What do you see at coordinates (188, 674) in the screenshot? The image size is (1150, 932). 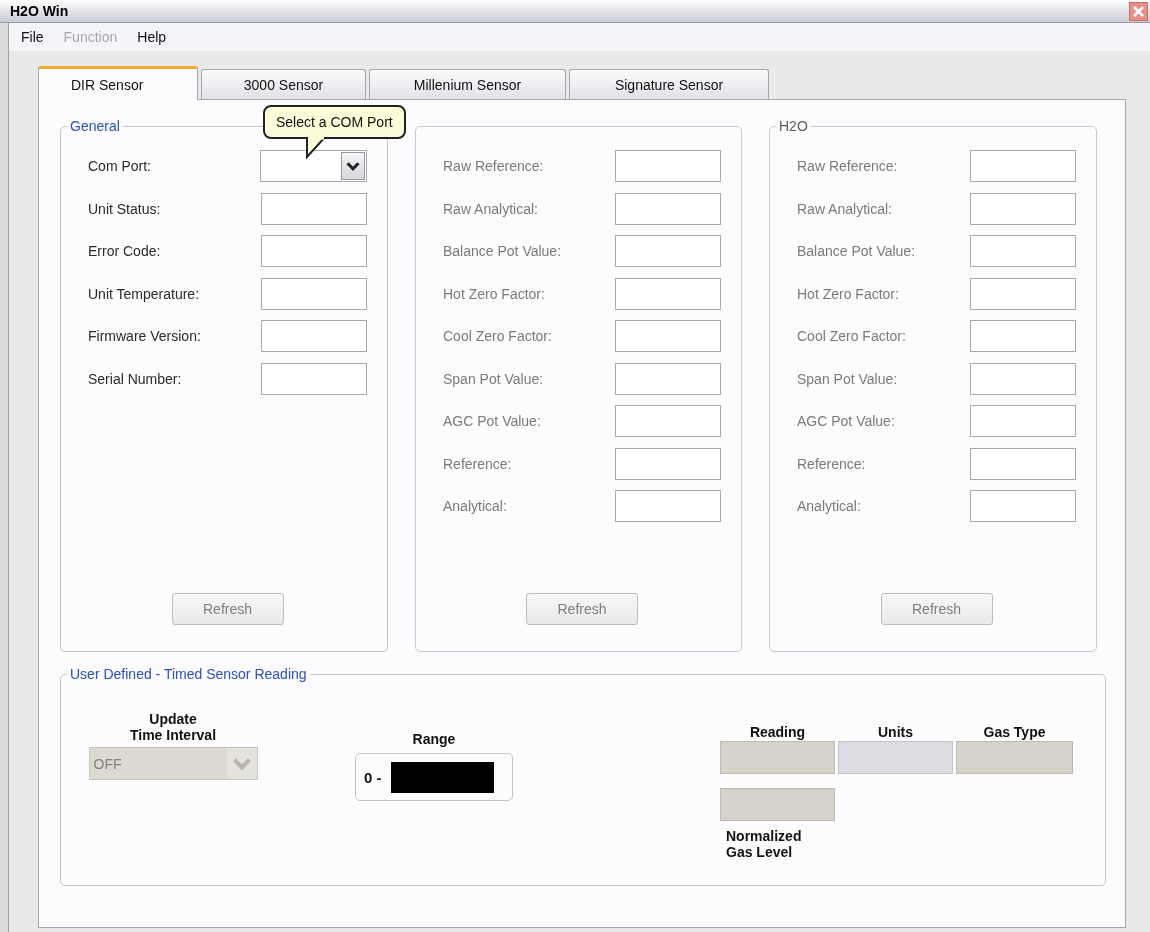 I see `group-title: User Defined - Timed Sensor Reading` at bounding box center [188, 674].